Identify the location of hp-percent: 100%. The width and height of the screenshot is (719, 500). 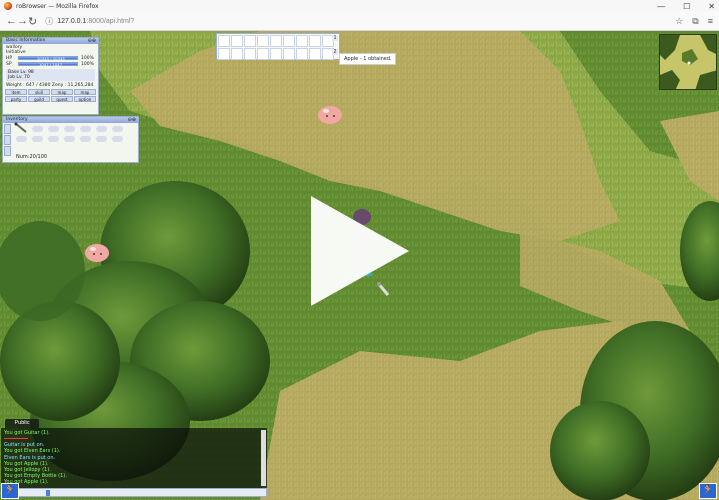
(87, 58).